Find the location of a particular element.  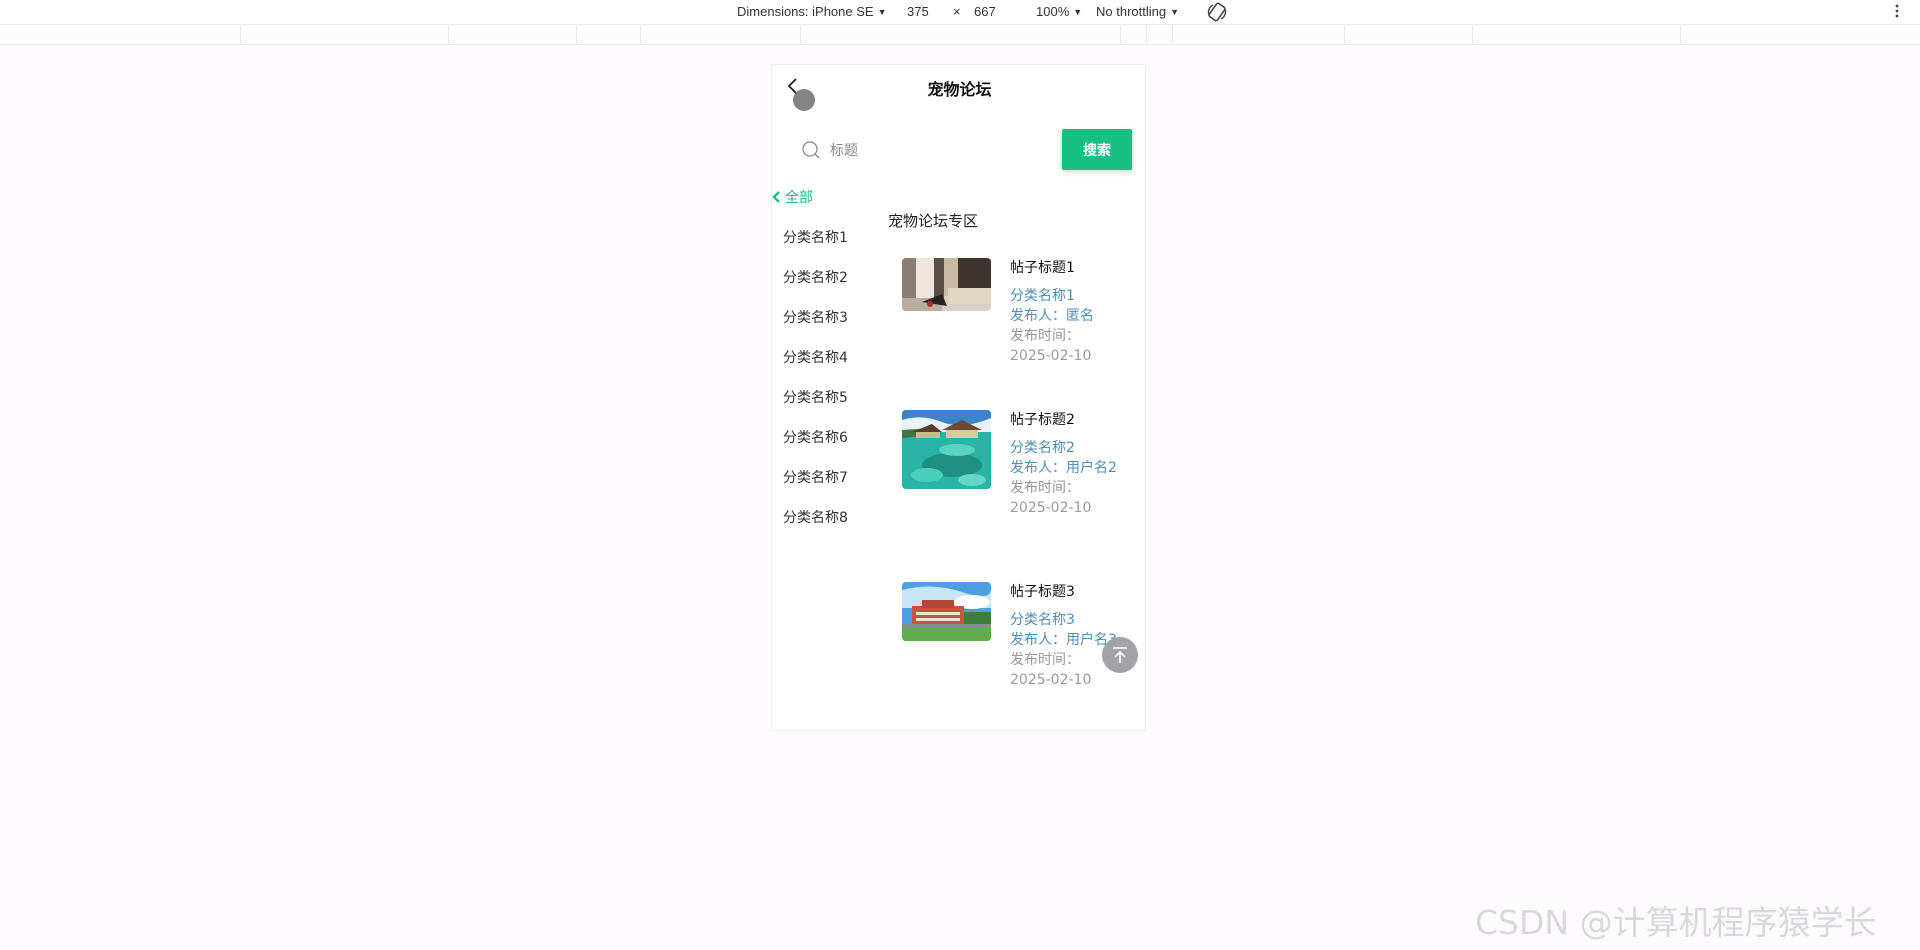

post-title: 帖子标题3 is located at coordinates (1042, 591).